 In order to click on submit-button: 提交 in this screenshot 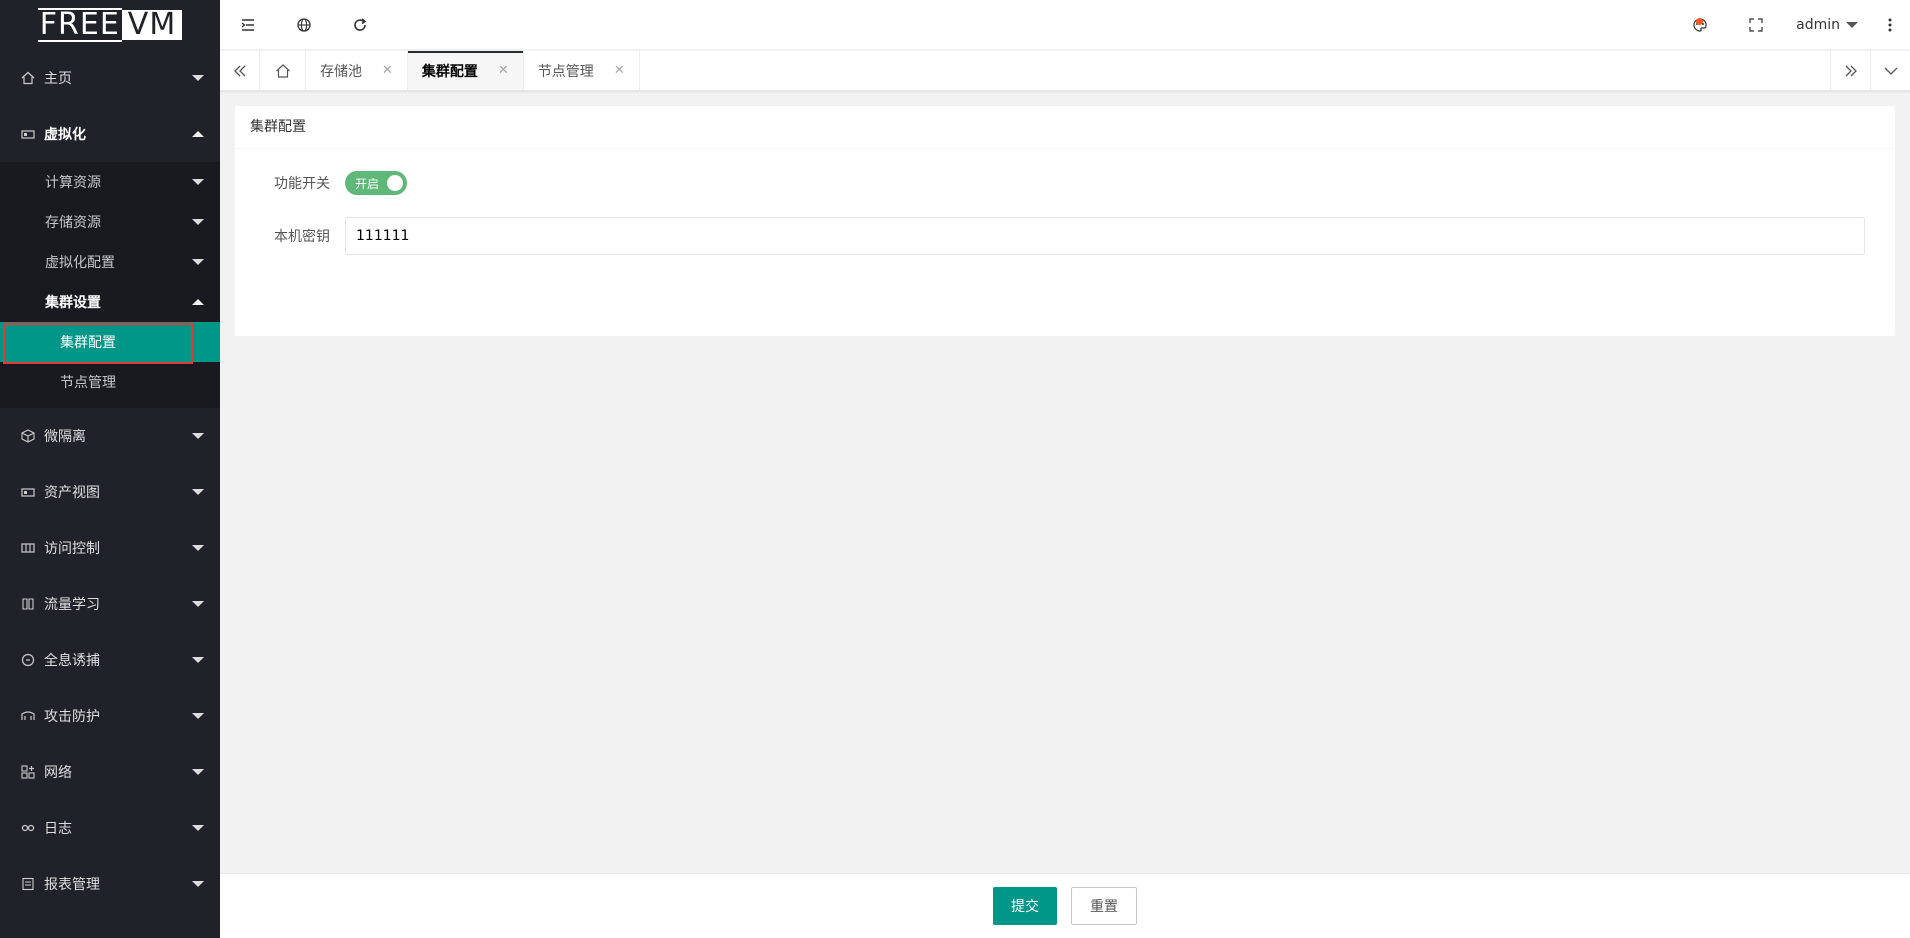, I will do `click(1025, 906)`.